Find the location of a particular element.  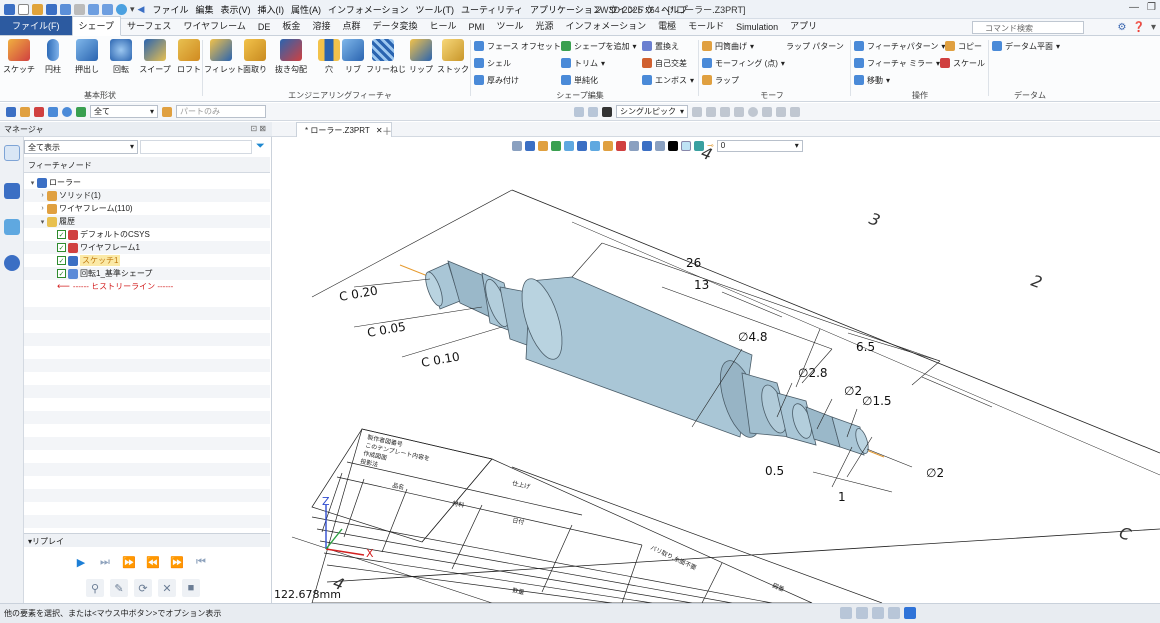

undo-icon is located at coordinates (93, 9).